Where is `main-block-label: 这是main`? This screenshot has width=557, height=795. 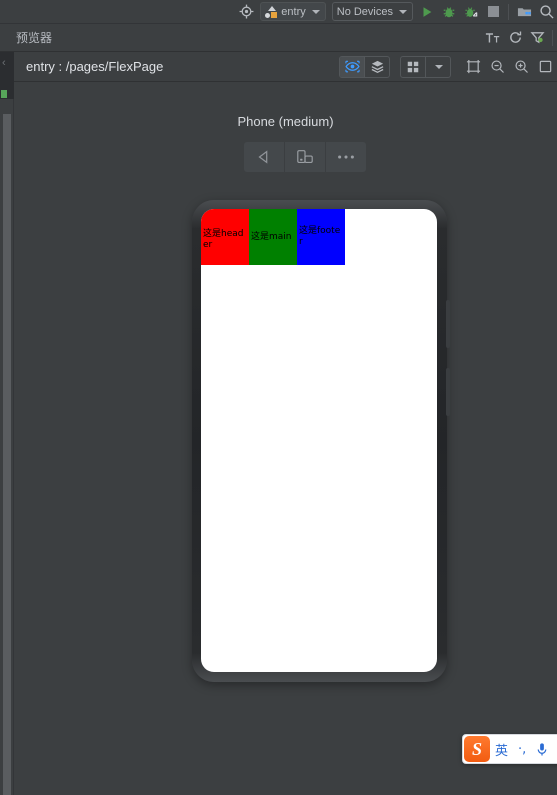 main-block-label: 这是main is located at coordinates (271, 236).